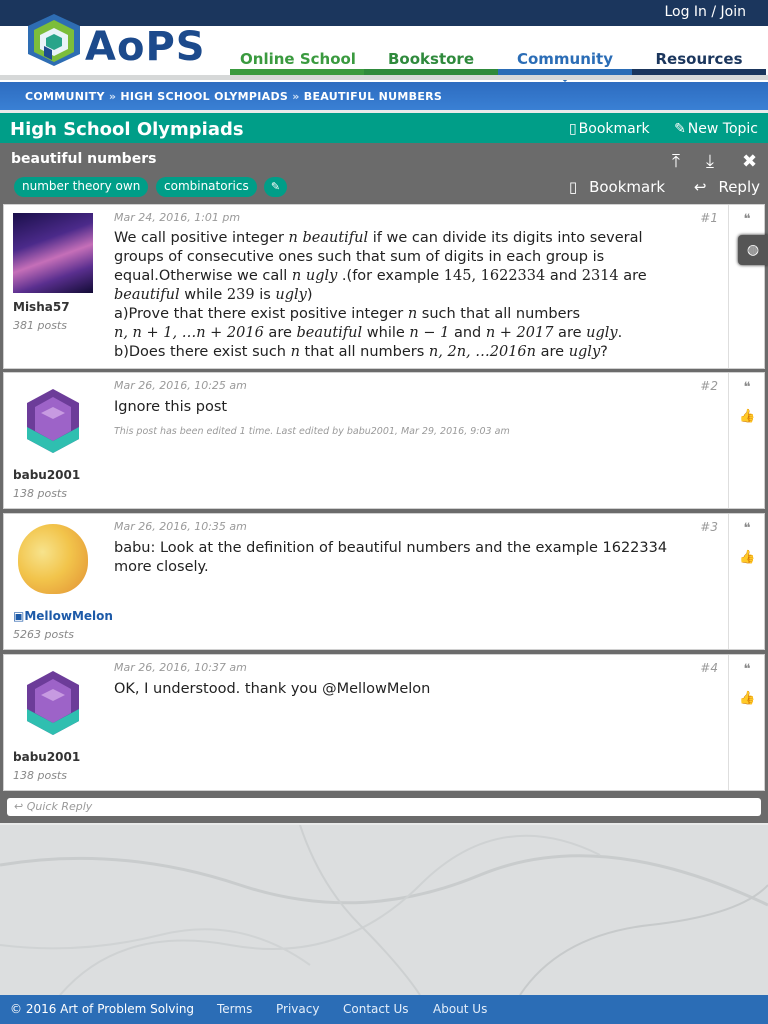  Describe the element at coordinates (376, 1009) in the screenshot. I see `footer-contact-link: Contact Us` at that location.